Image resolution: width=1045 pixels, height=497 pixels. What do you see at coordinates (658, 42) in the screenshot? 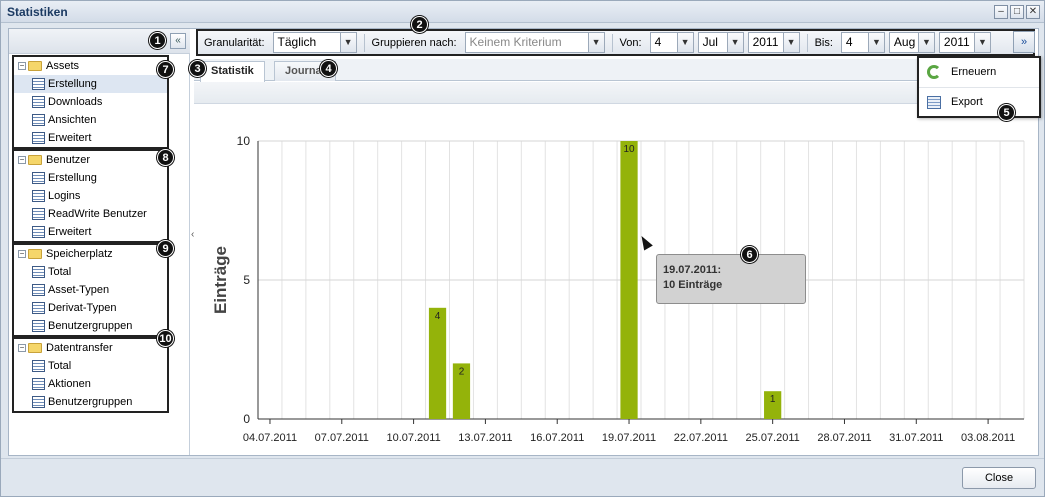
I see `from-day-value: 4` at bounding box center [658, 42].